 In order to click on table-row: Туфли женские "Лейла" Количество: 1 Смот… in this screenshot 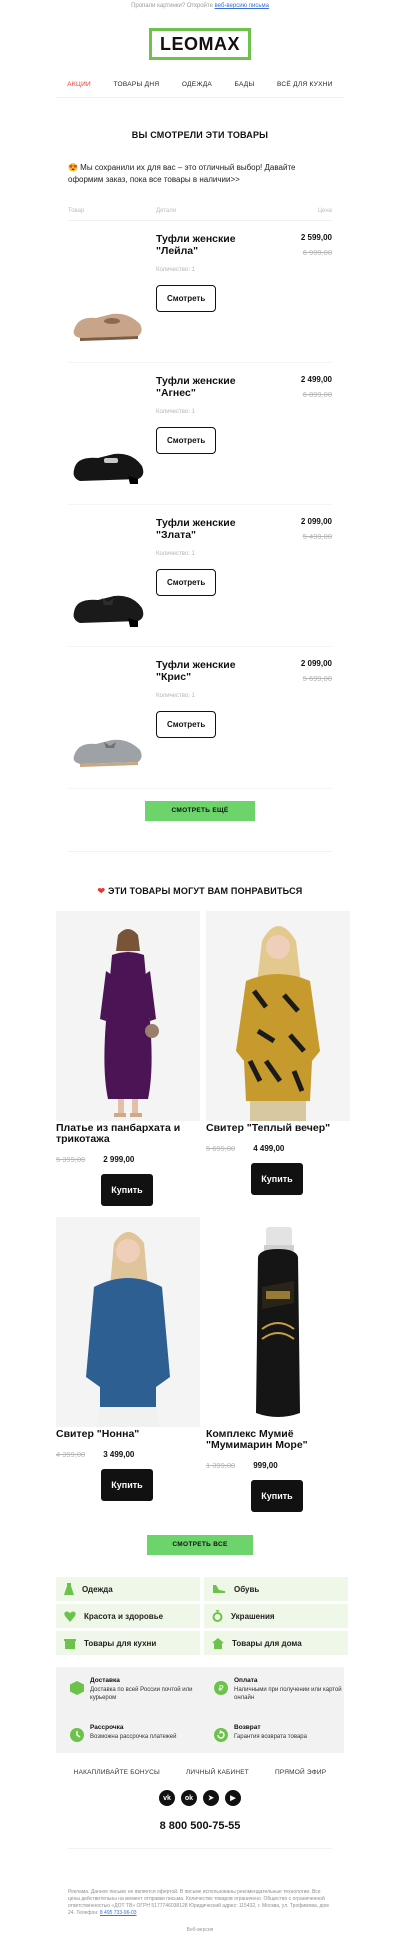, I will do `click(200, 292)`.